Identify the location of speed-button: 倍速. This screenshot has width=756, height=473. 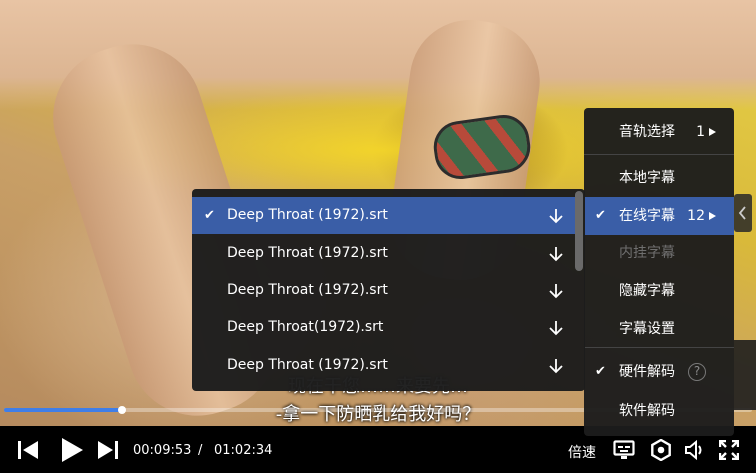
(582, 452).